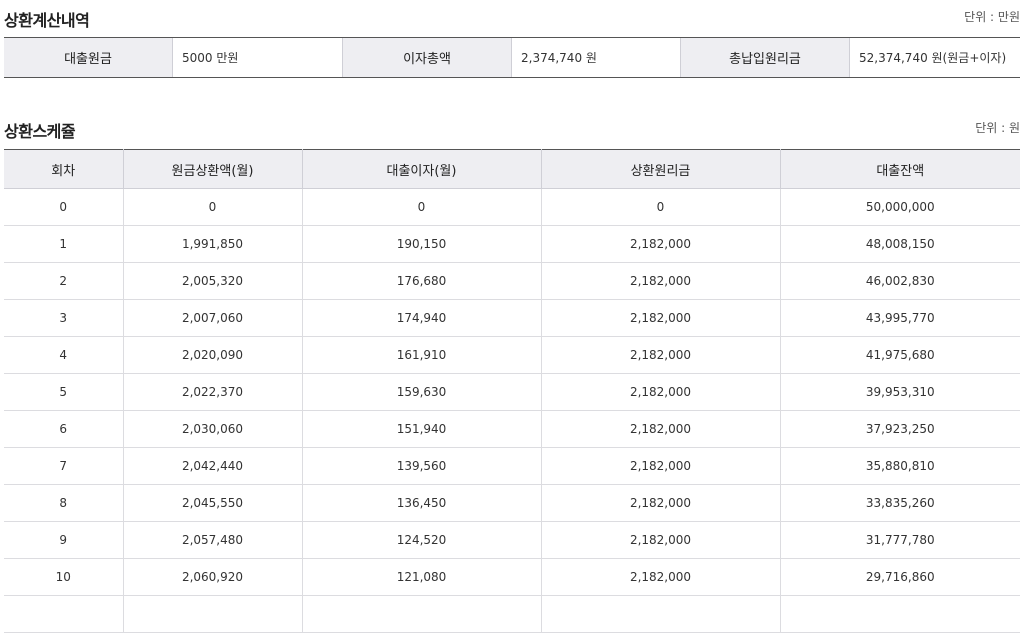 The width and height of the screenshot is (1025, 633). I want to click on table-row: 2 2,005,320 176,680 2,182,000 46,002,830, so click(512, 281).